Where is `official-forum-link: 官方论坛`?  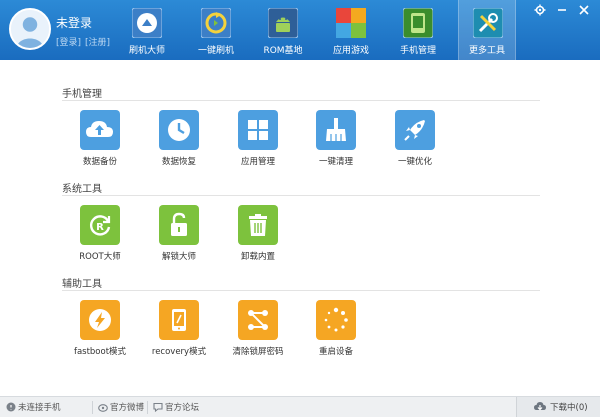 official-forum-link: 官方论坛 is located at coordinates (176, 407).